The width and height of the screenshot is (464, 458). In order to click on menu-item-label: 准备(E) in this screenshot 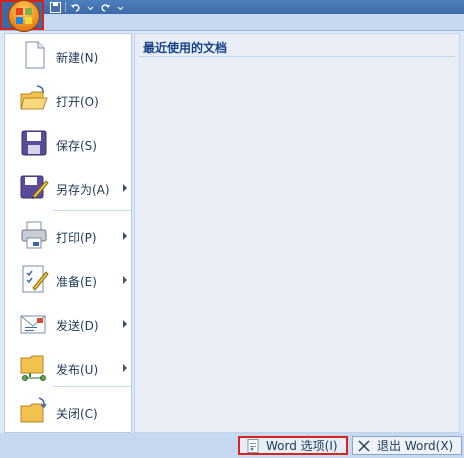, I will do `click(76, 282)`.